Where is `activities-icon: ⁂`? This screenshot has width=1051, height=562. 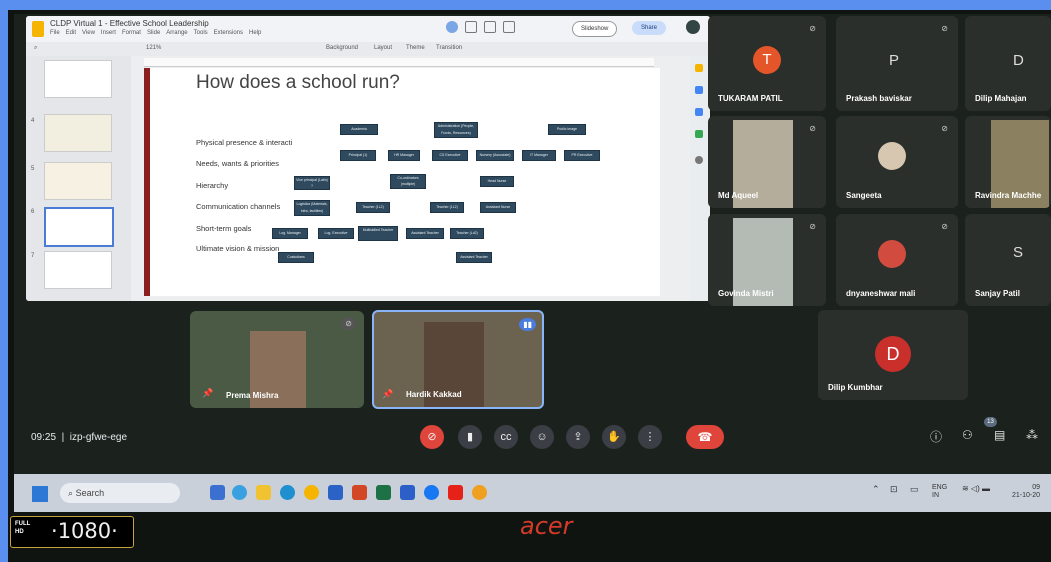 activities-icon: ⁂ is located at coordinates (1032, 435).